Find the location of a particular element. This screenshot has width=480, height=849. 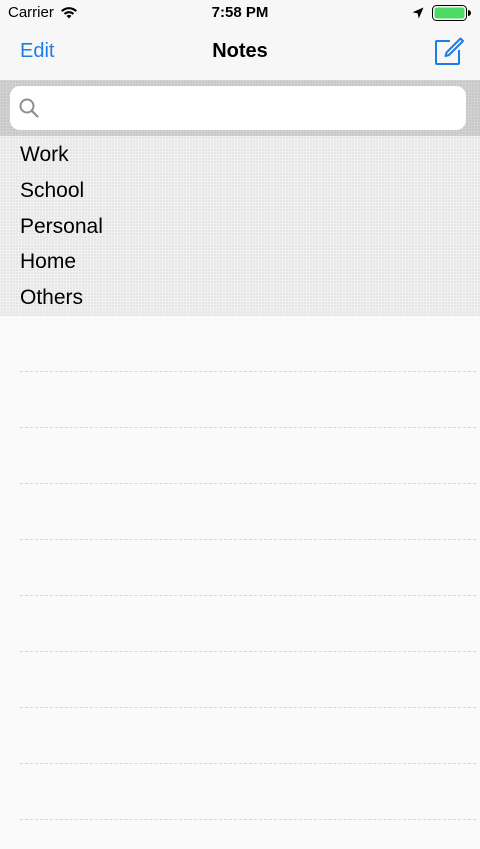

list-item-others: Others is located at coordinates (51, 298).